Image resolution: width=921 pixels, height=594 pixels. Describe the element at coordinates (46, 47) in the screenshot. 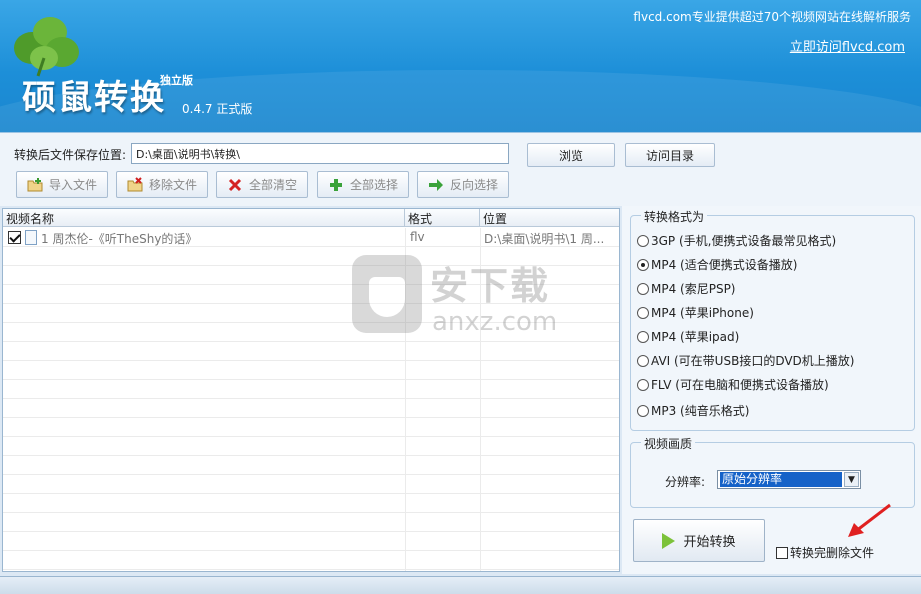

I see `clover-logo-icon` at that location.